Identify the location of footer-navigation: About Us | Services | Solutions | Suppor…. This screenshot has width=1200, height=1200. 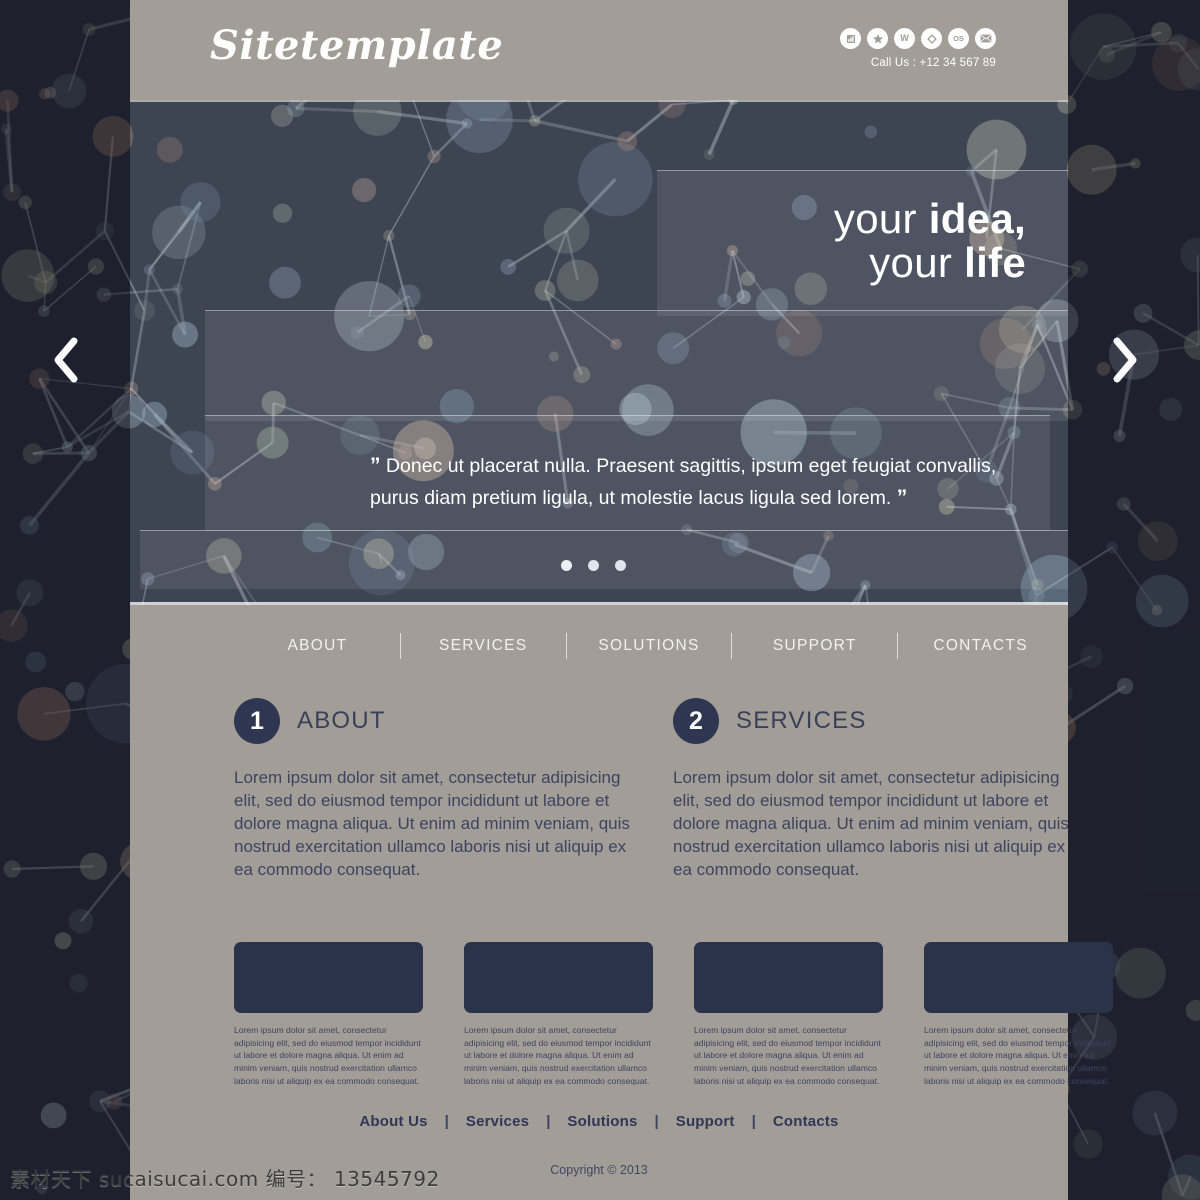
(599, 1121).